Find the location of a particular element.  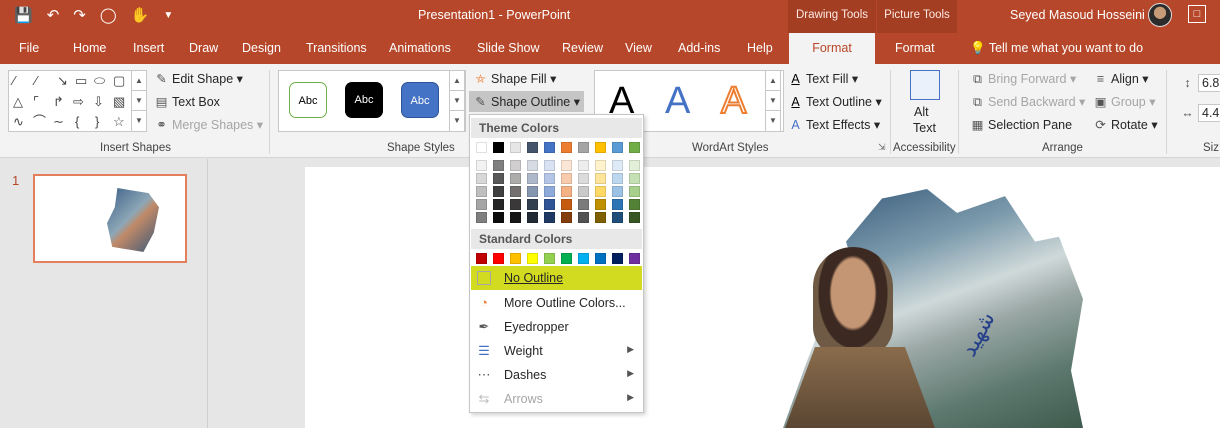

shape-width-field: ↔ 4.48 is located at coordinates (1200, 113).